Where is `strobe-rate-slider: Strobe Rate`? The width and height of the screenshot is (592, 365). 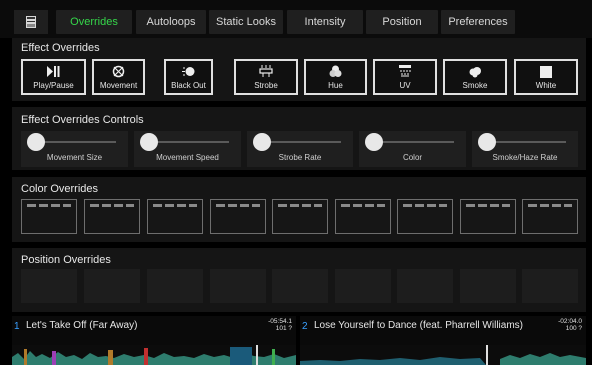 strobe-rate-slider: Strobe Rate is located at coordinates (300, 149).